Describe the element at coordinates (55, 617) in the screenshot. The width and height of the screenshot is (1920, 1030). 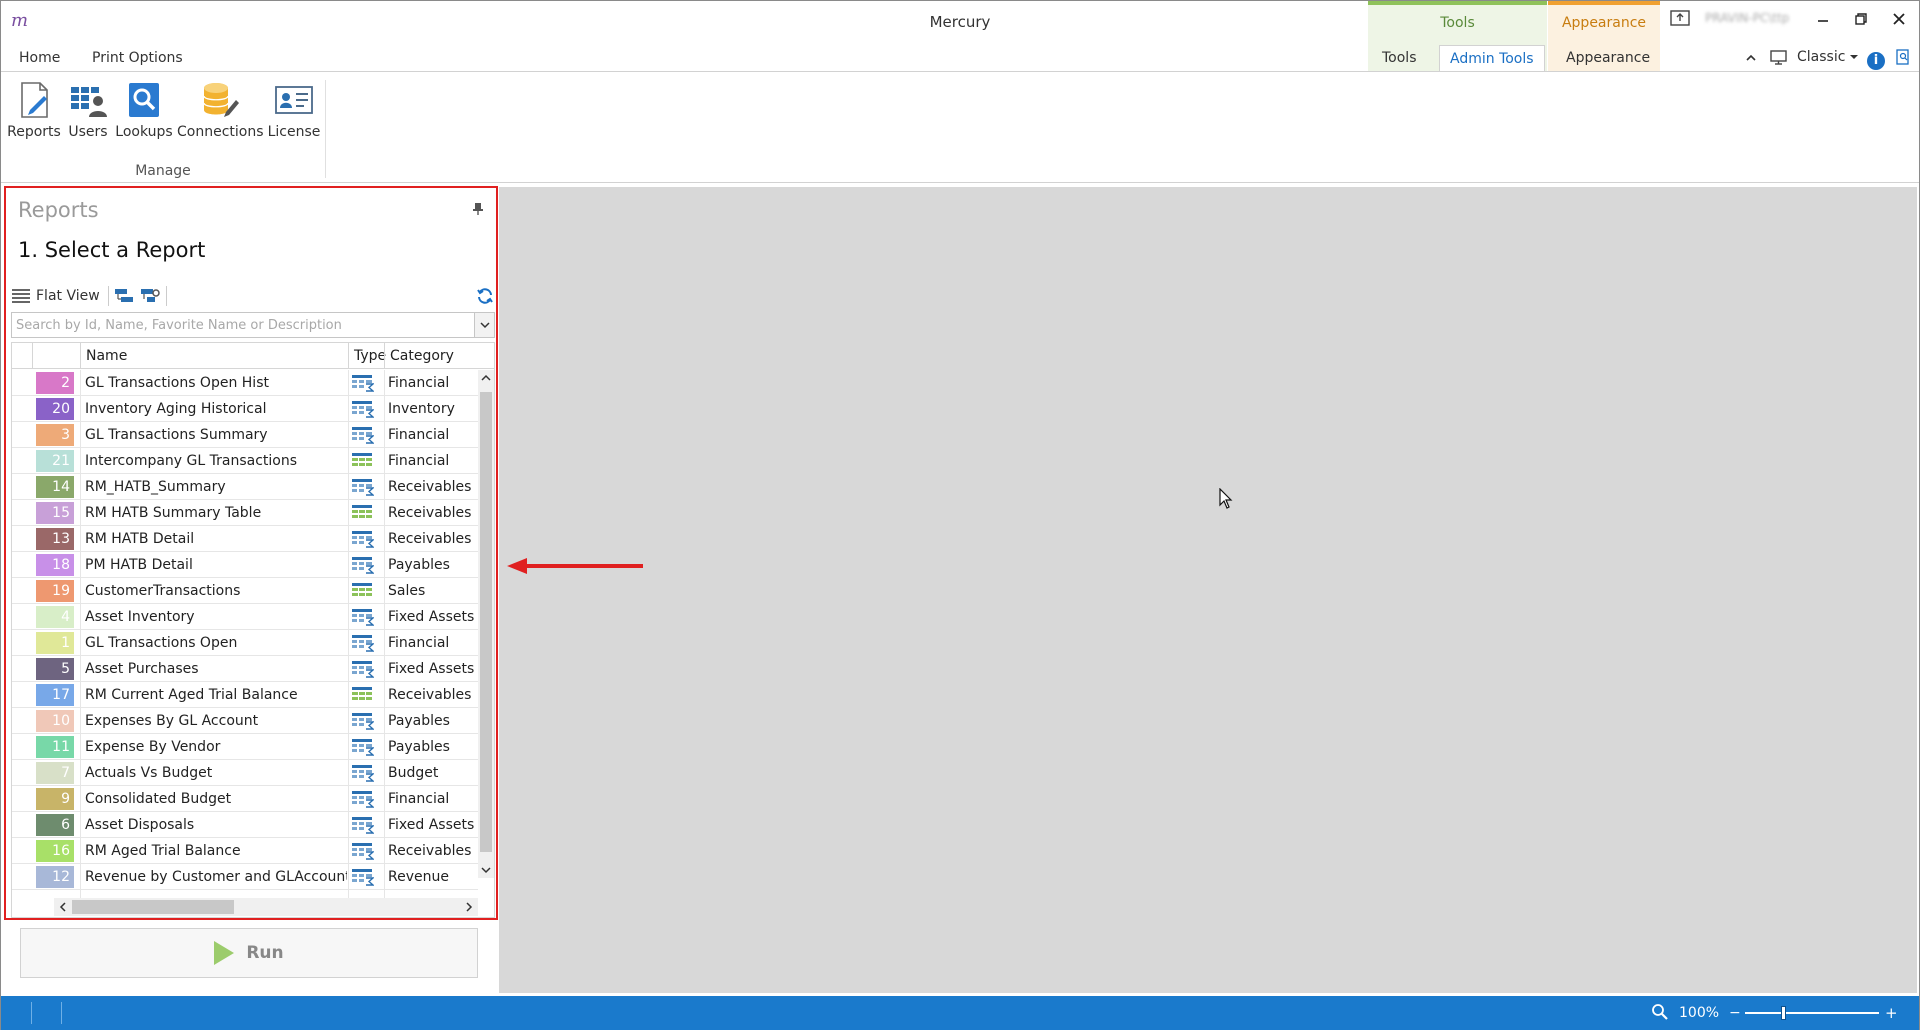
I see `report-id-badge: 4` at that location.